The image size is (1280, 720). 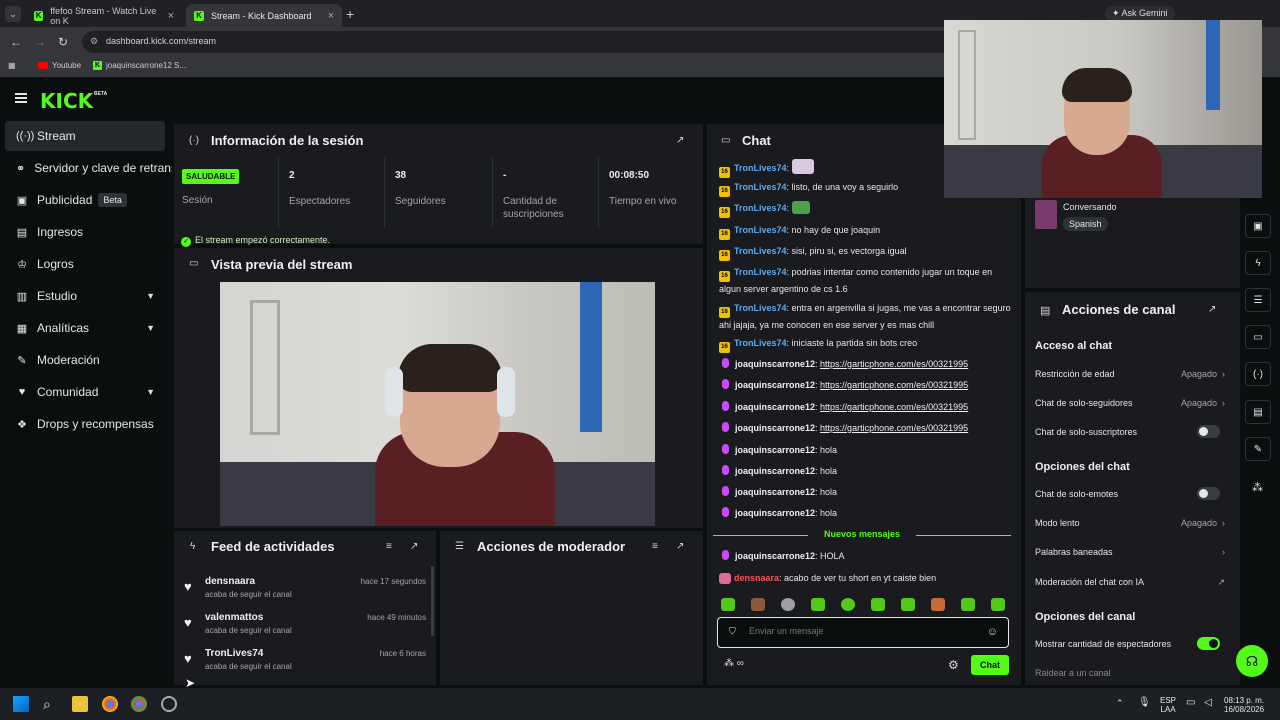 I want to click on sidebar-item-ads: ▣ Publicidad Beta, so click(x=85, y=200).